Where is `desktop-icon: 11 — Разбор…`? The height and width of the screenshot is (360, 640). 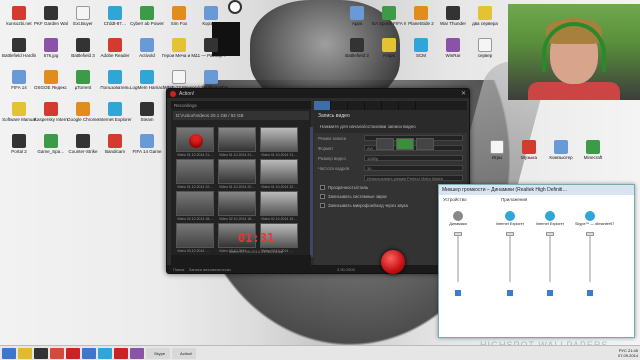
desktop-icon: 11 — Разбор… is located at coordinates (211, 48).